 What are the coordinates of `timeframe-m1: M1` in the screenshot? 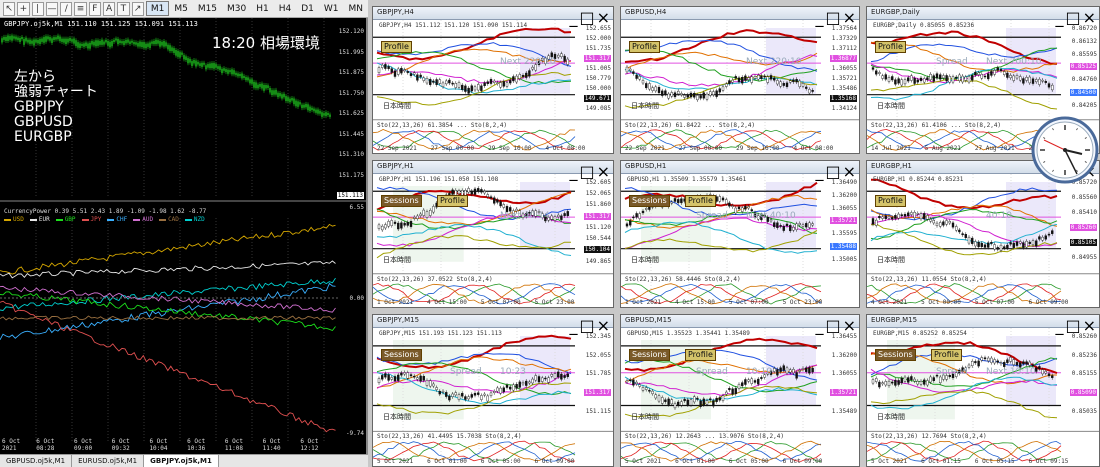 It's located at (157, 8).